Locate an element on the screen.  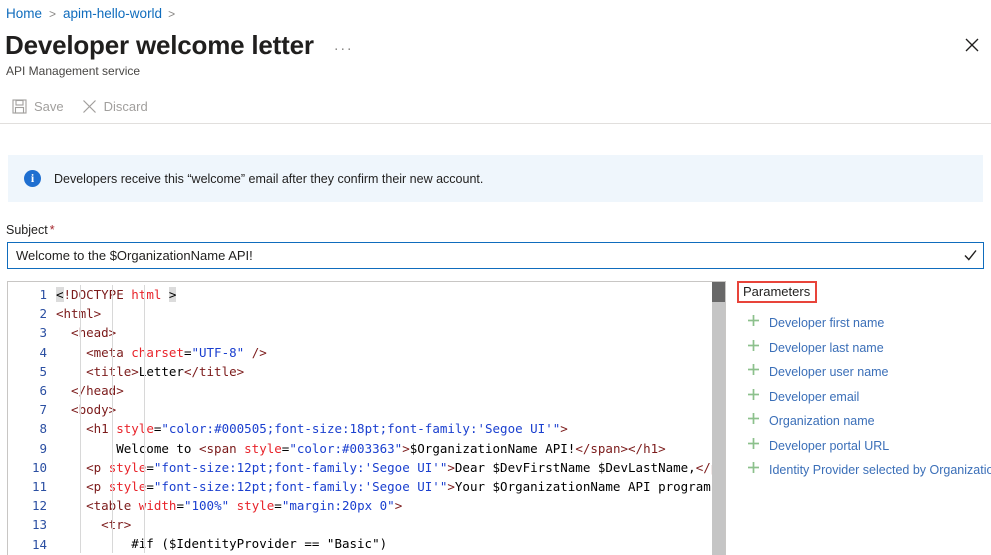
editor-code-line: <html> is located at coordinates (390, 313).